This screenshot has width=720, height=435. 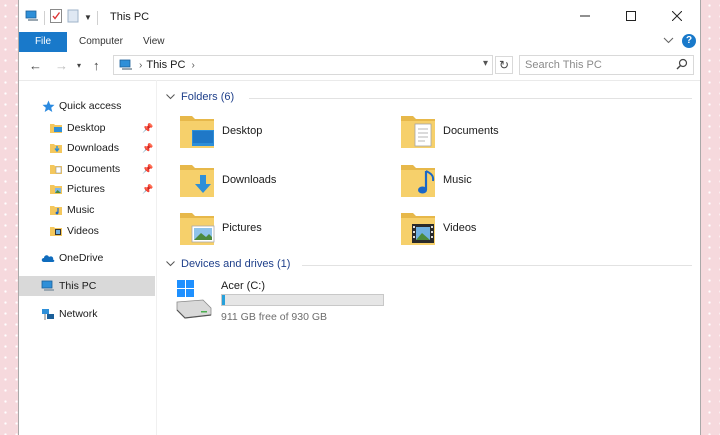 I want to click on recent-locations-chevron-icon: ▾, so click(x=79, y=65).